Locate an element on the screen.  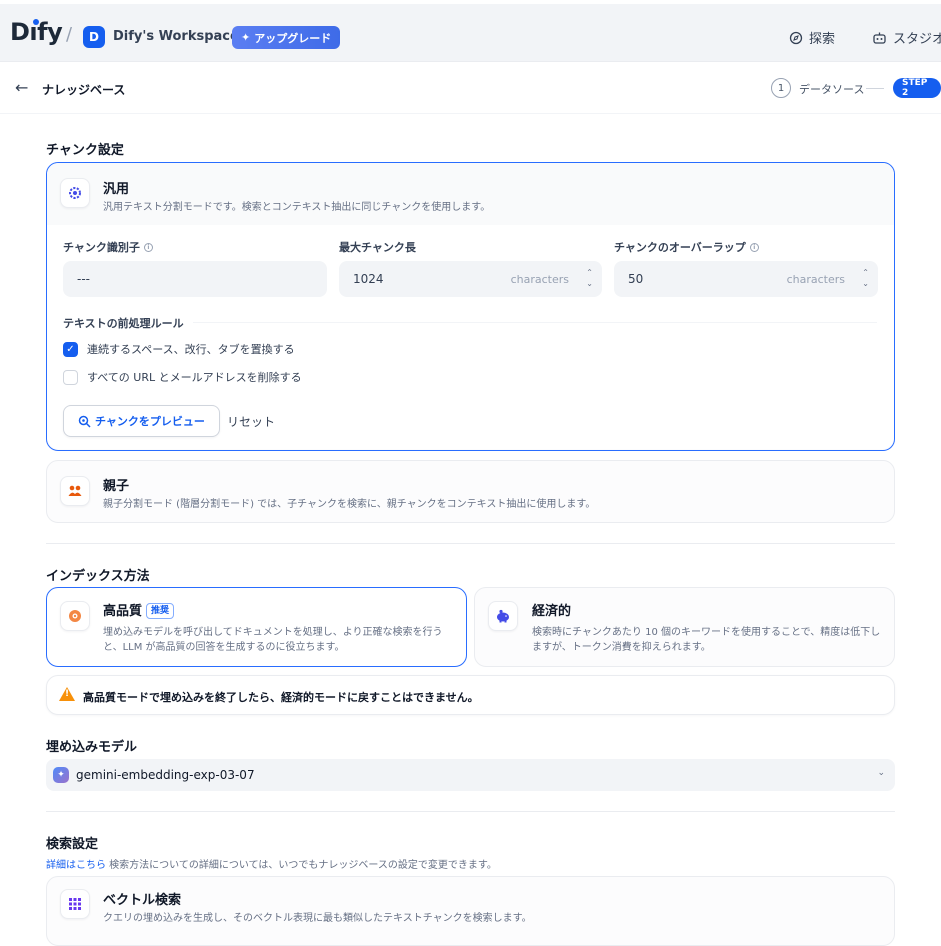
economy-title: 経済的 is located at coordinates (552, 611).